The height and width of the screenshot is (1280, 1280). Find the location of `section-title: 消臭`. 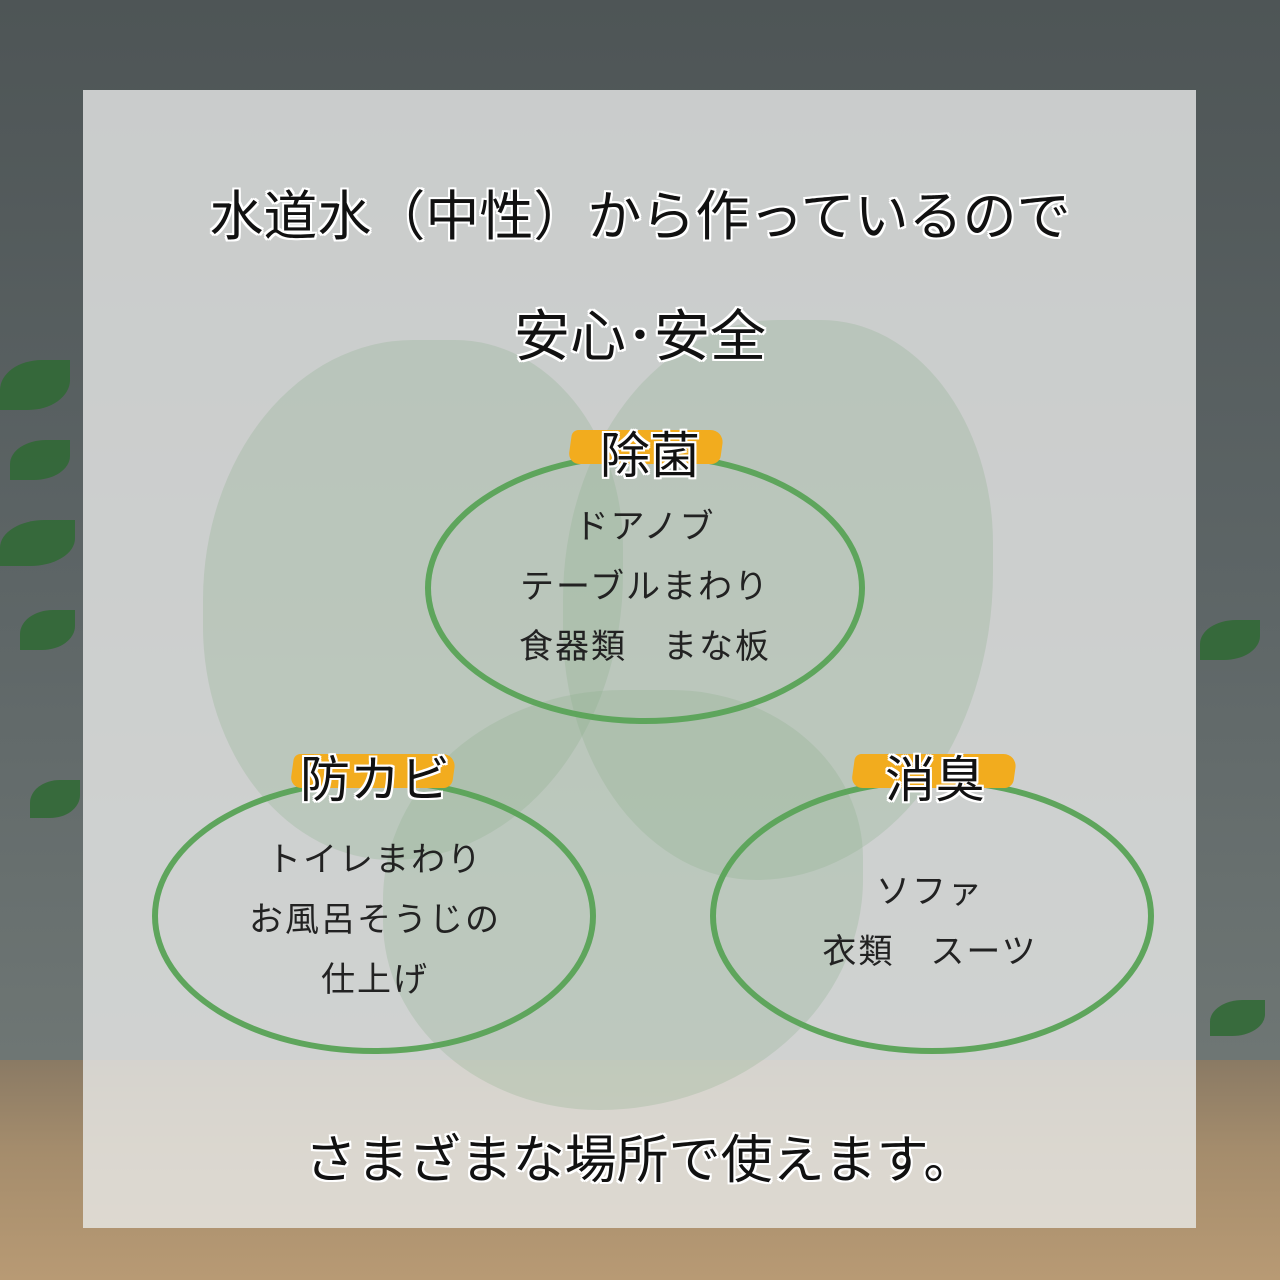

section-title: 消臭 is located at coordinates (935, 780).